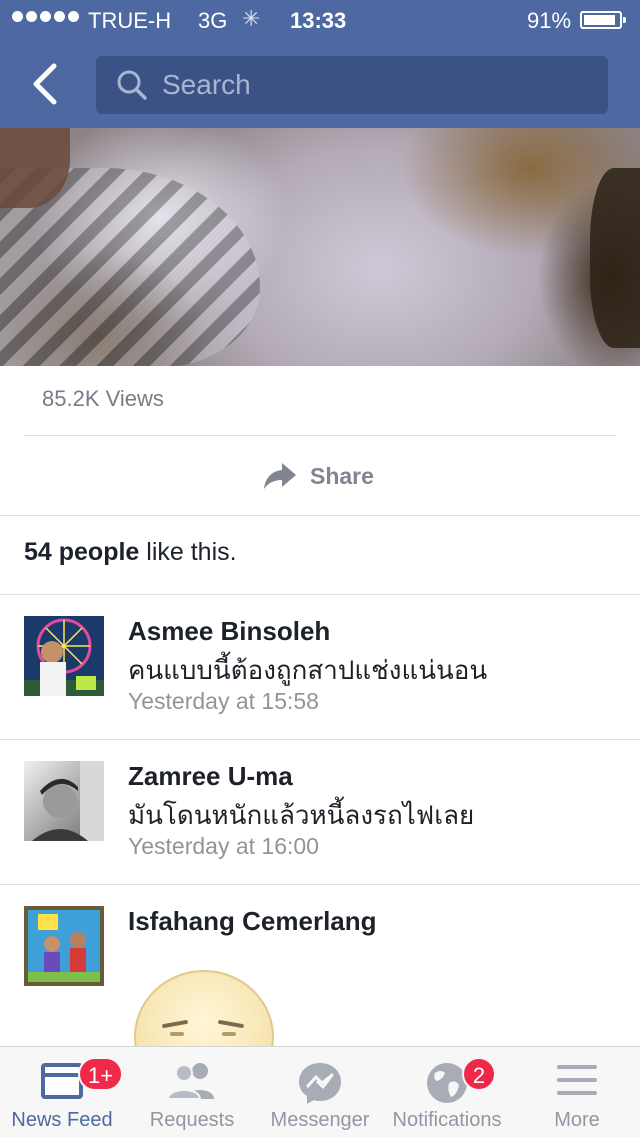 The image size is (640, 1137). I want to click on chevron-left-icon, so click(45, 84).